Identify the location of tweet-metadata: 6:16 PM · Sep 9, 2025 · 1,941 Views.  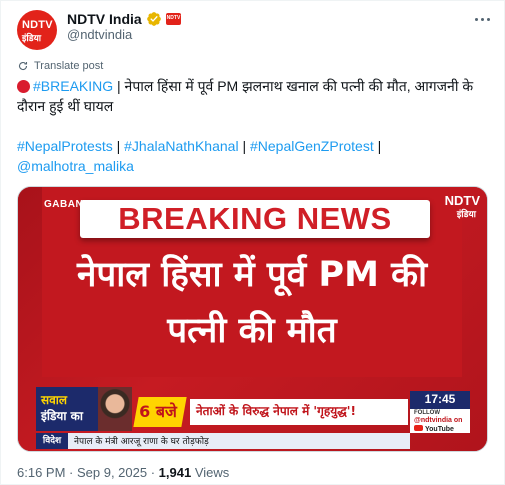
(123, 472).